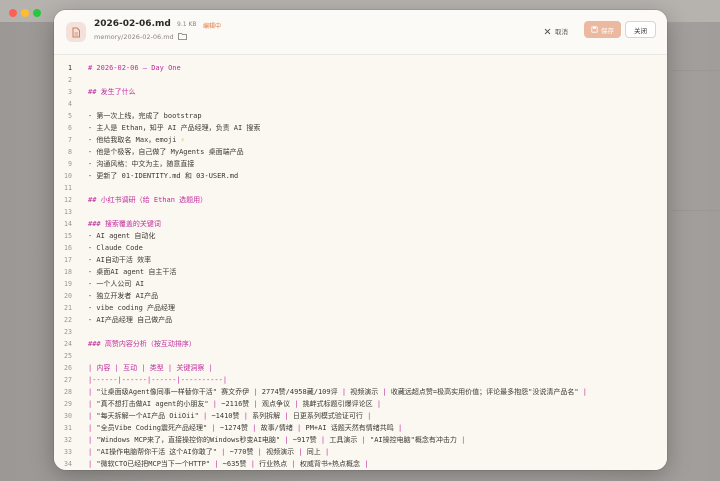 The height and width of the screenshot is (481, 720). What do you see at coordinates (166, 152) in the screenshot?
I see `line-text: - 他是个极客，自己做了 MyAgents 桌面端产品` at bounding box center [166, 152].